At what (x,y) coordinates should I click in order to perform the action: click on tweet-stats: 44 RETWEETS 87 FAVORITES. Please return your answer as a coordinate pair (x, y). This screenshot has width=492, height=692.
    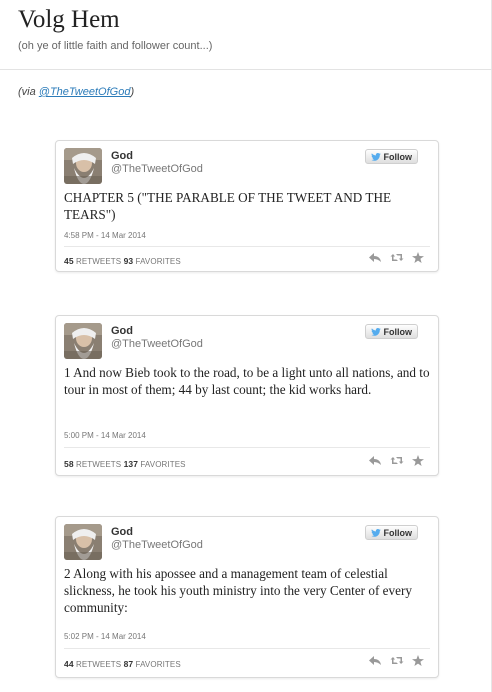
    Looking at the image, I should click on (122, 664).